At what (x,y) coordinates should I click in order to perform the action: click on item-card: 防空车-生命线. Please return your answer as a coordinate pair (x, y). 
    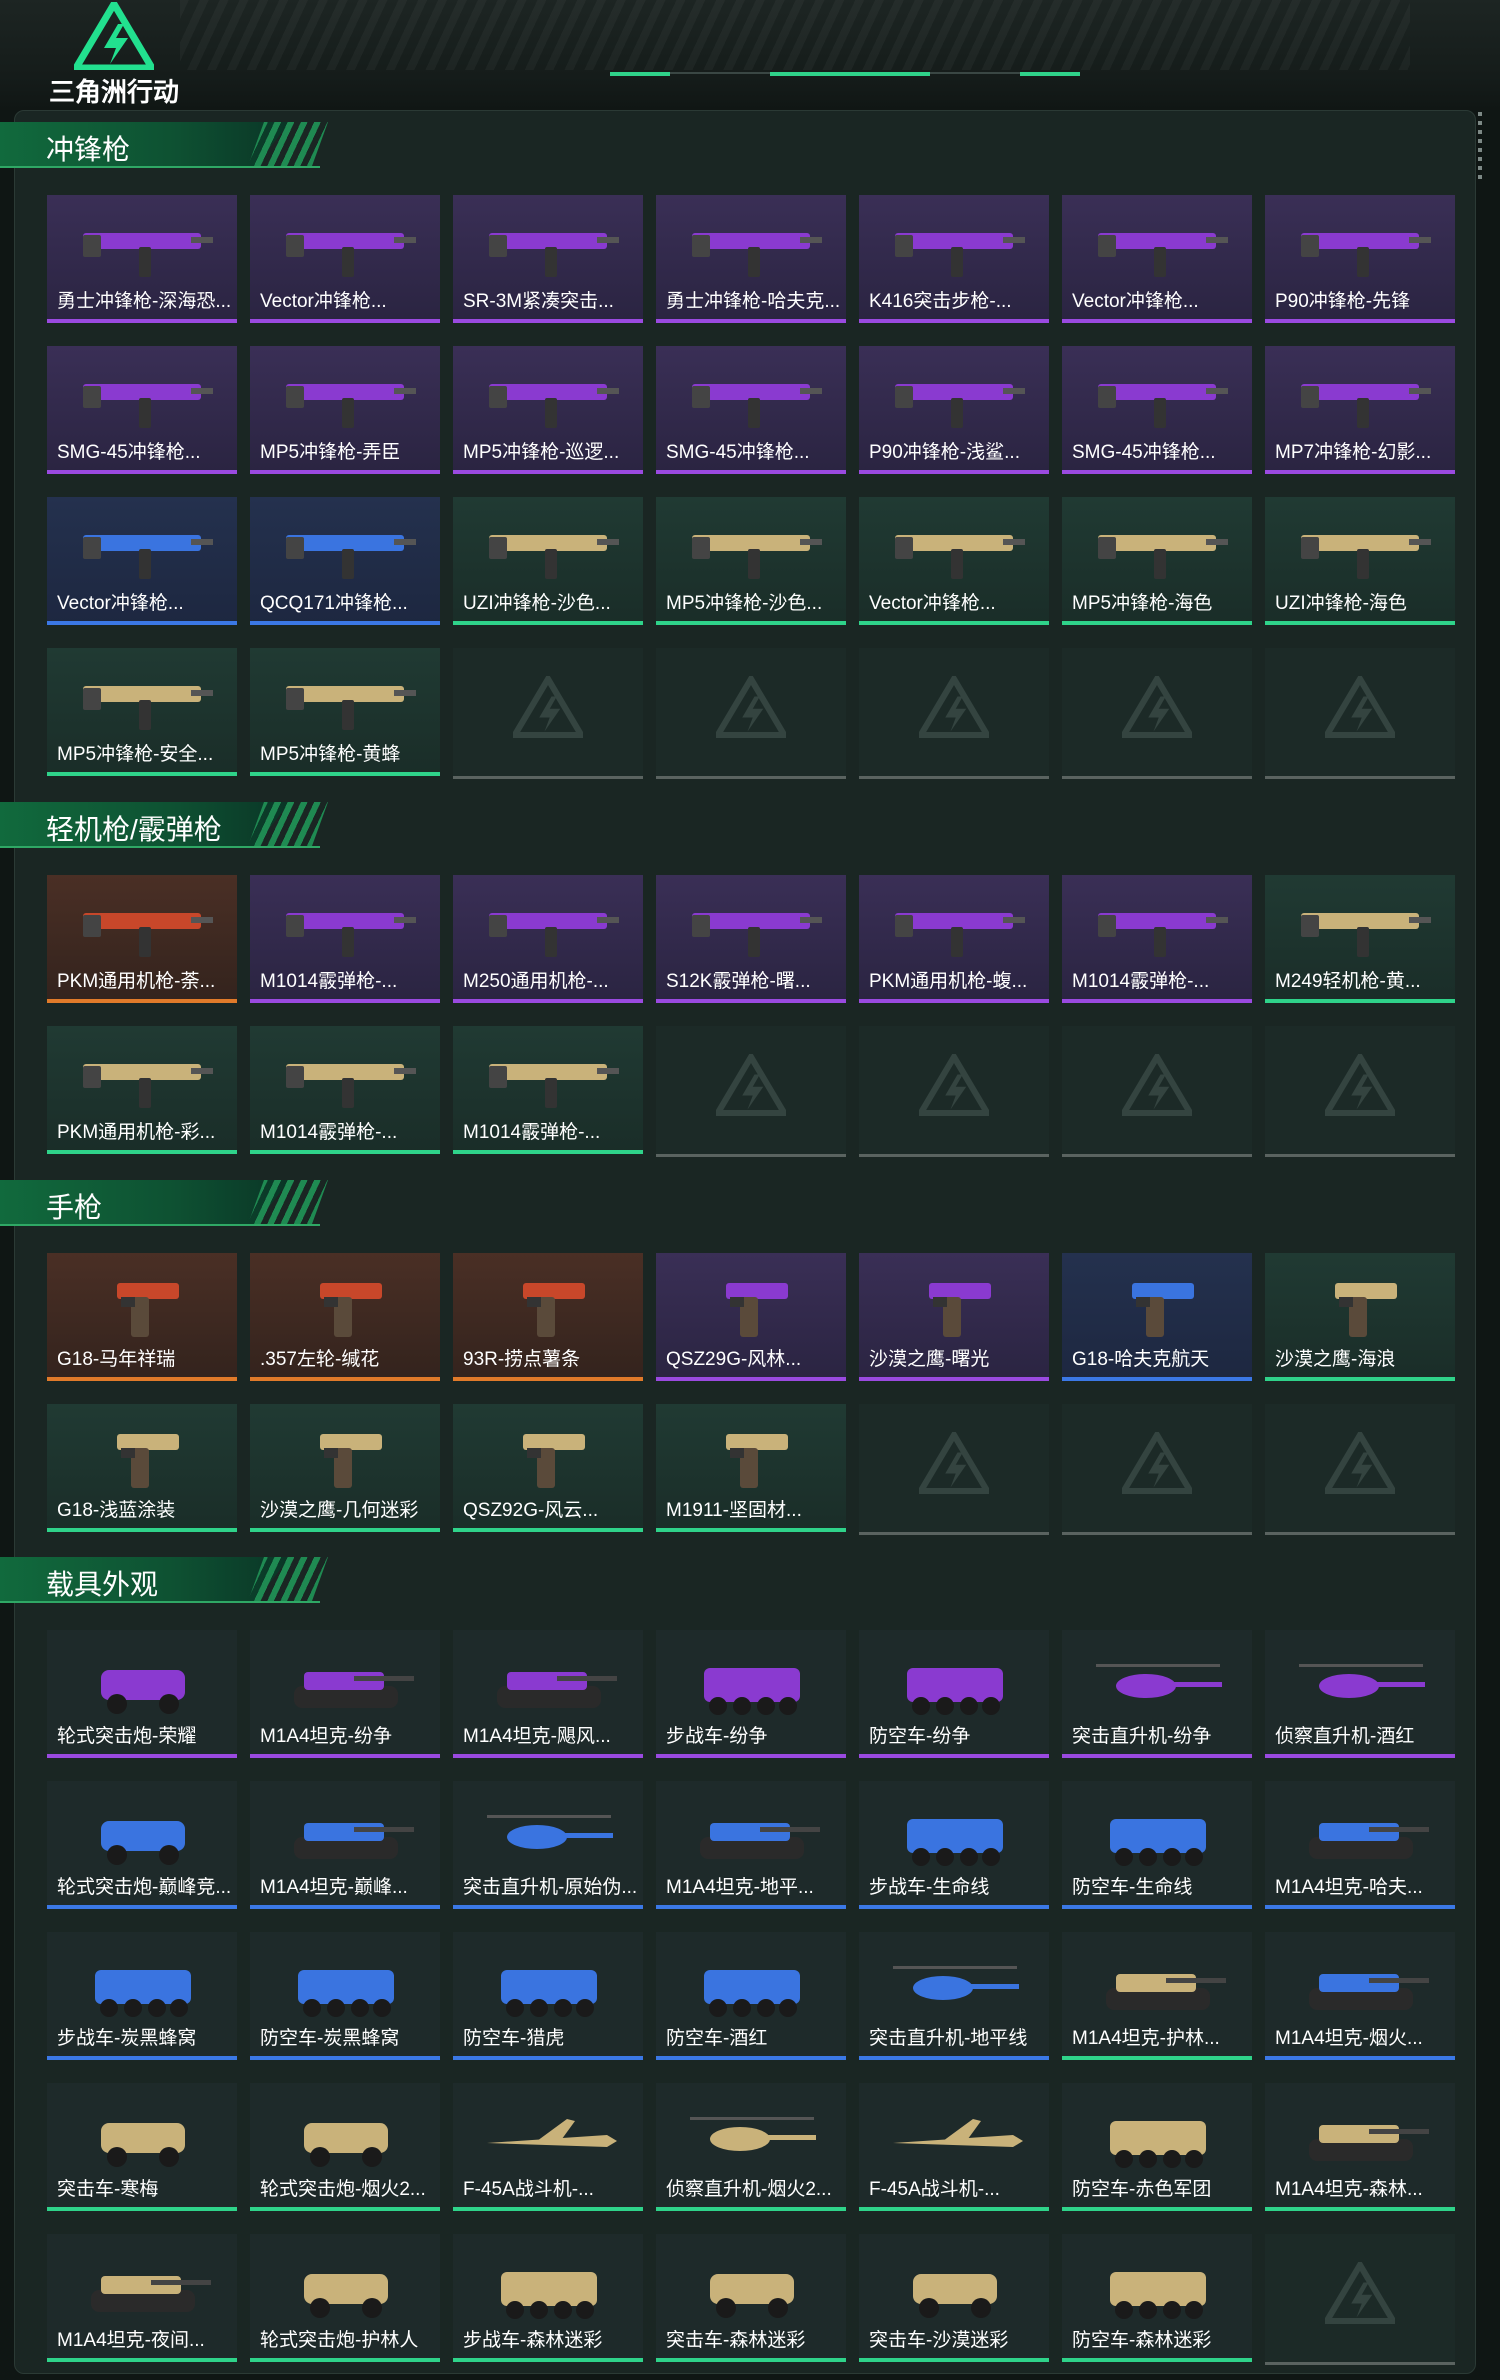
    Looking at the image, I should click on (1157, 1845).